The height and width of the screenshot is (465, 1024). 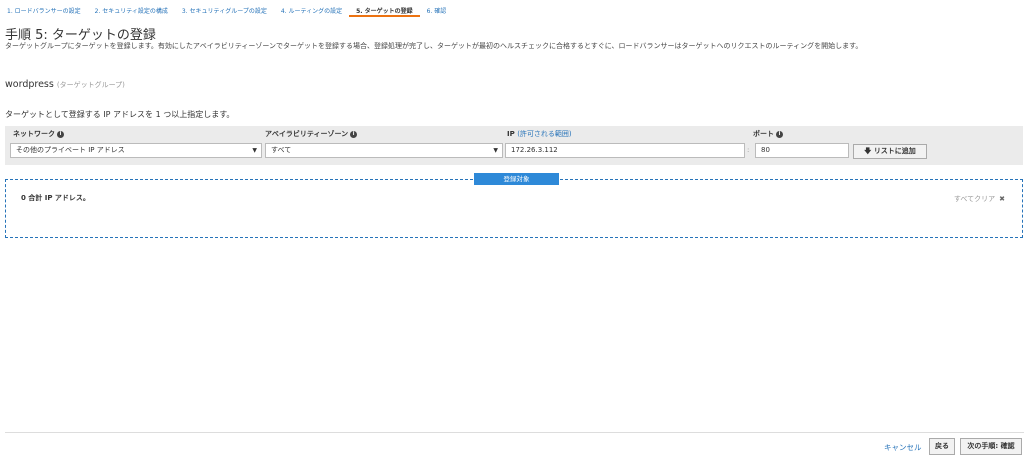 What do you see at coordinates (894, 151) in the screenshot?
I see `add-to-list-label: リストに追加` at bounding box center [894, 151].